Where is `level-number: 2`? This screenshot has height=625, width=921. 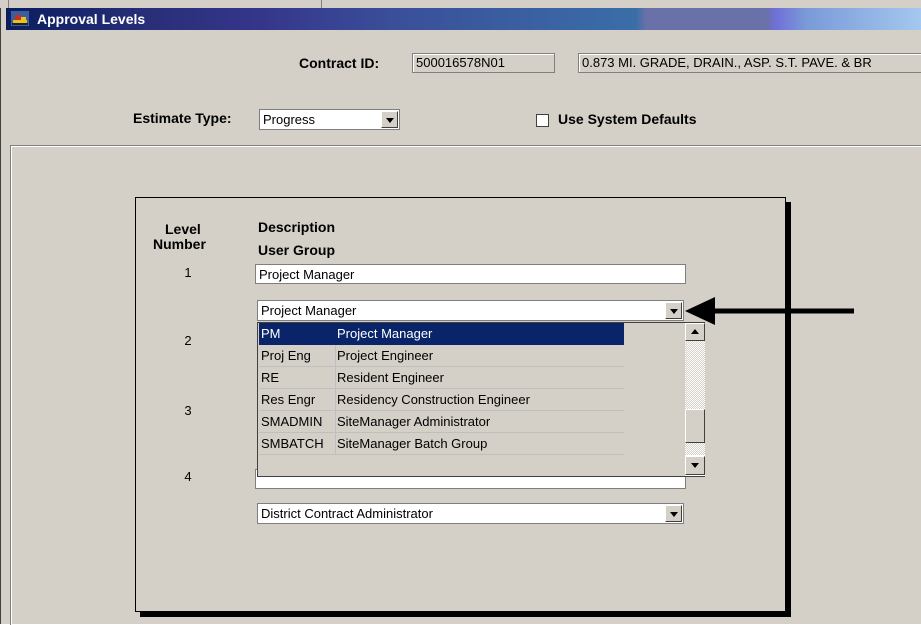 level-number: 2 is located at coordinates (188, 340).